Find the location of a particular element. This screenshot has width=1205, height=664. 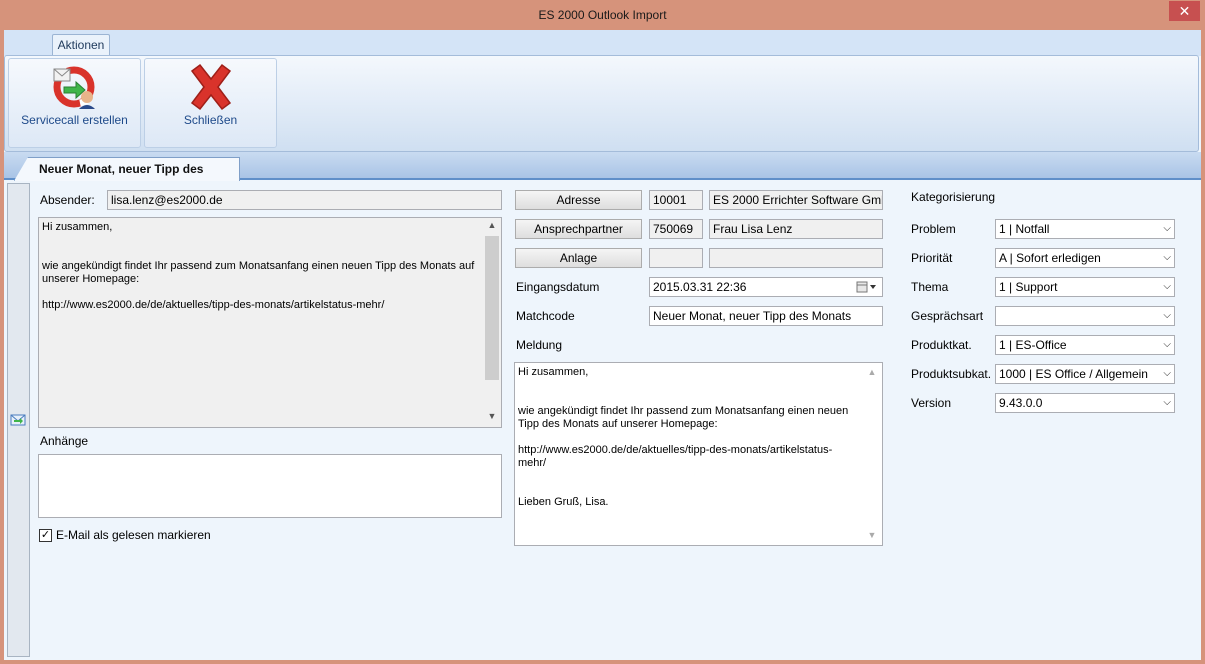

contact-button: Ansprechpartner is located at coordinates (578, 229).